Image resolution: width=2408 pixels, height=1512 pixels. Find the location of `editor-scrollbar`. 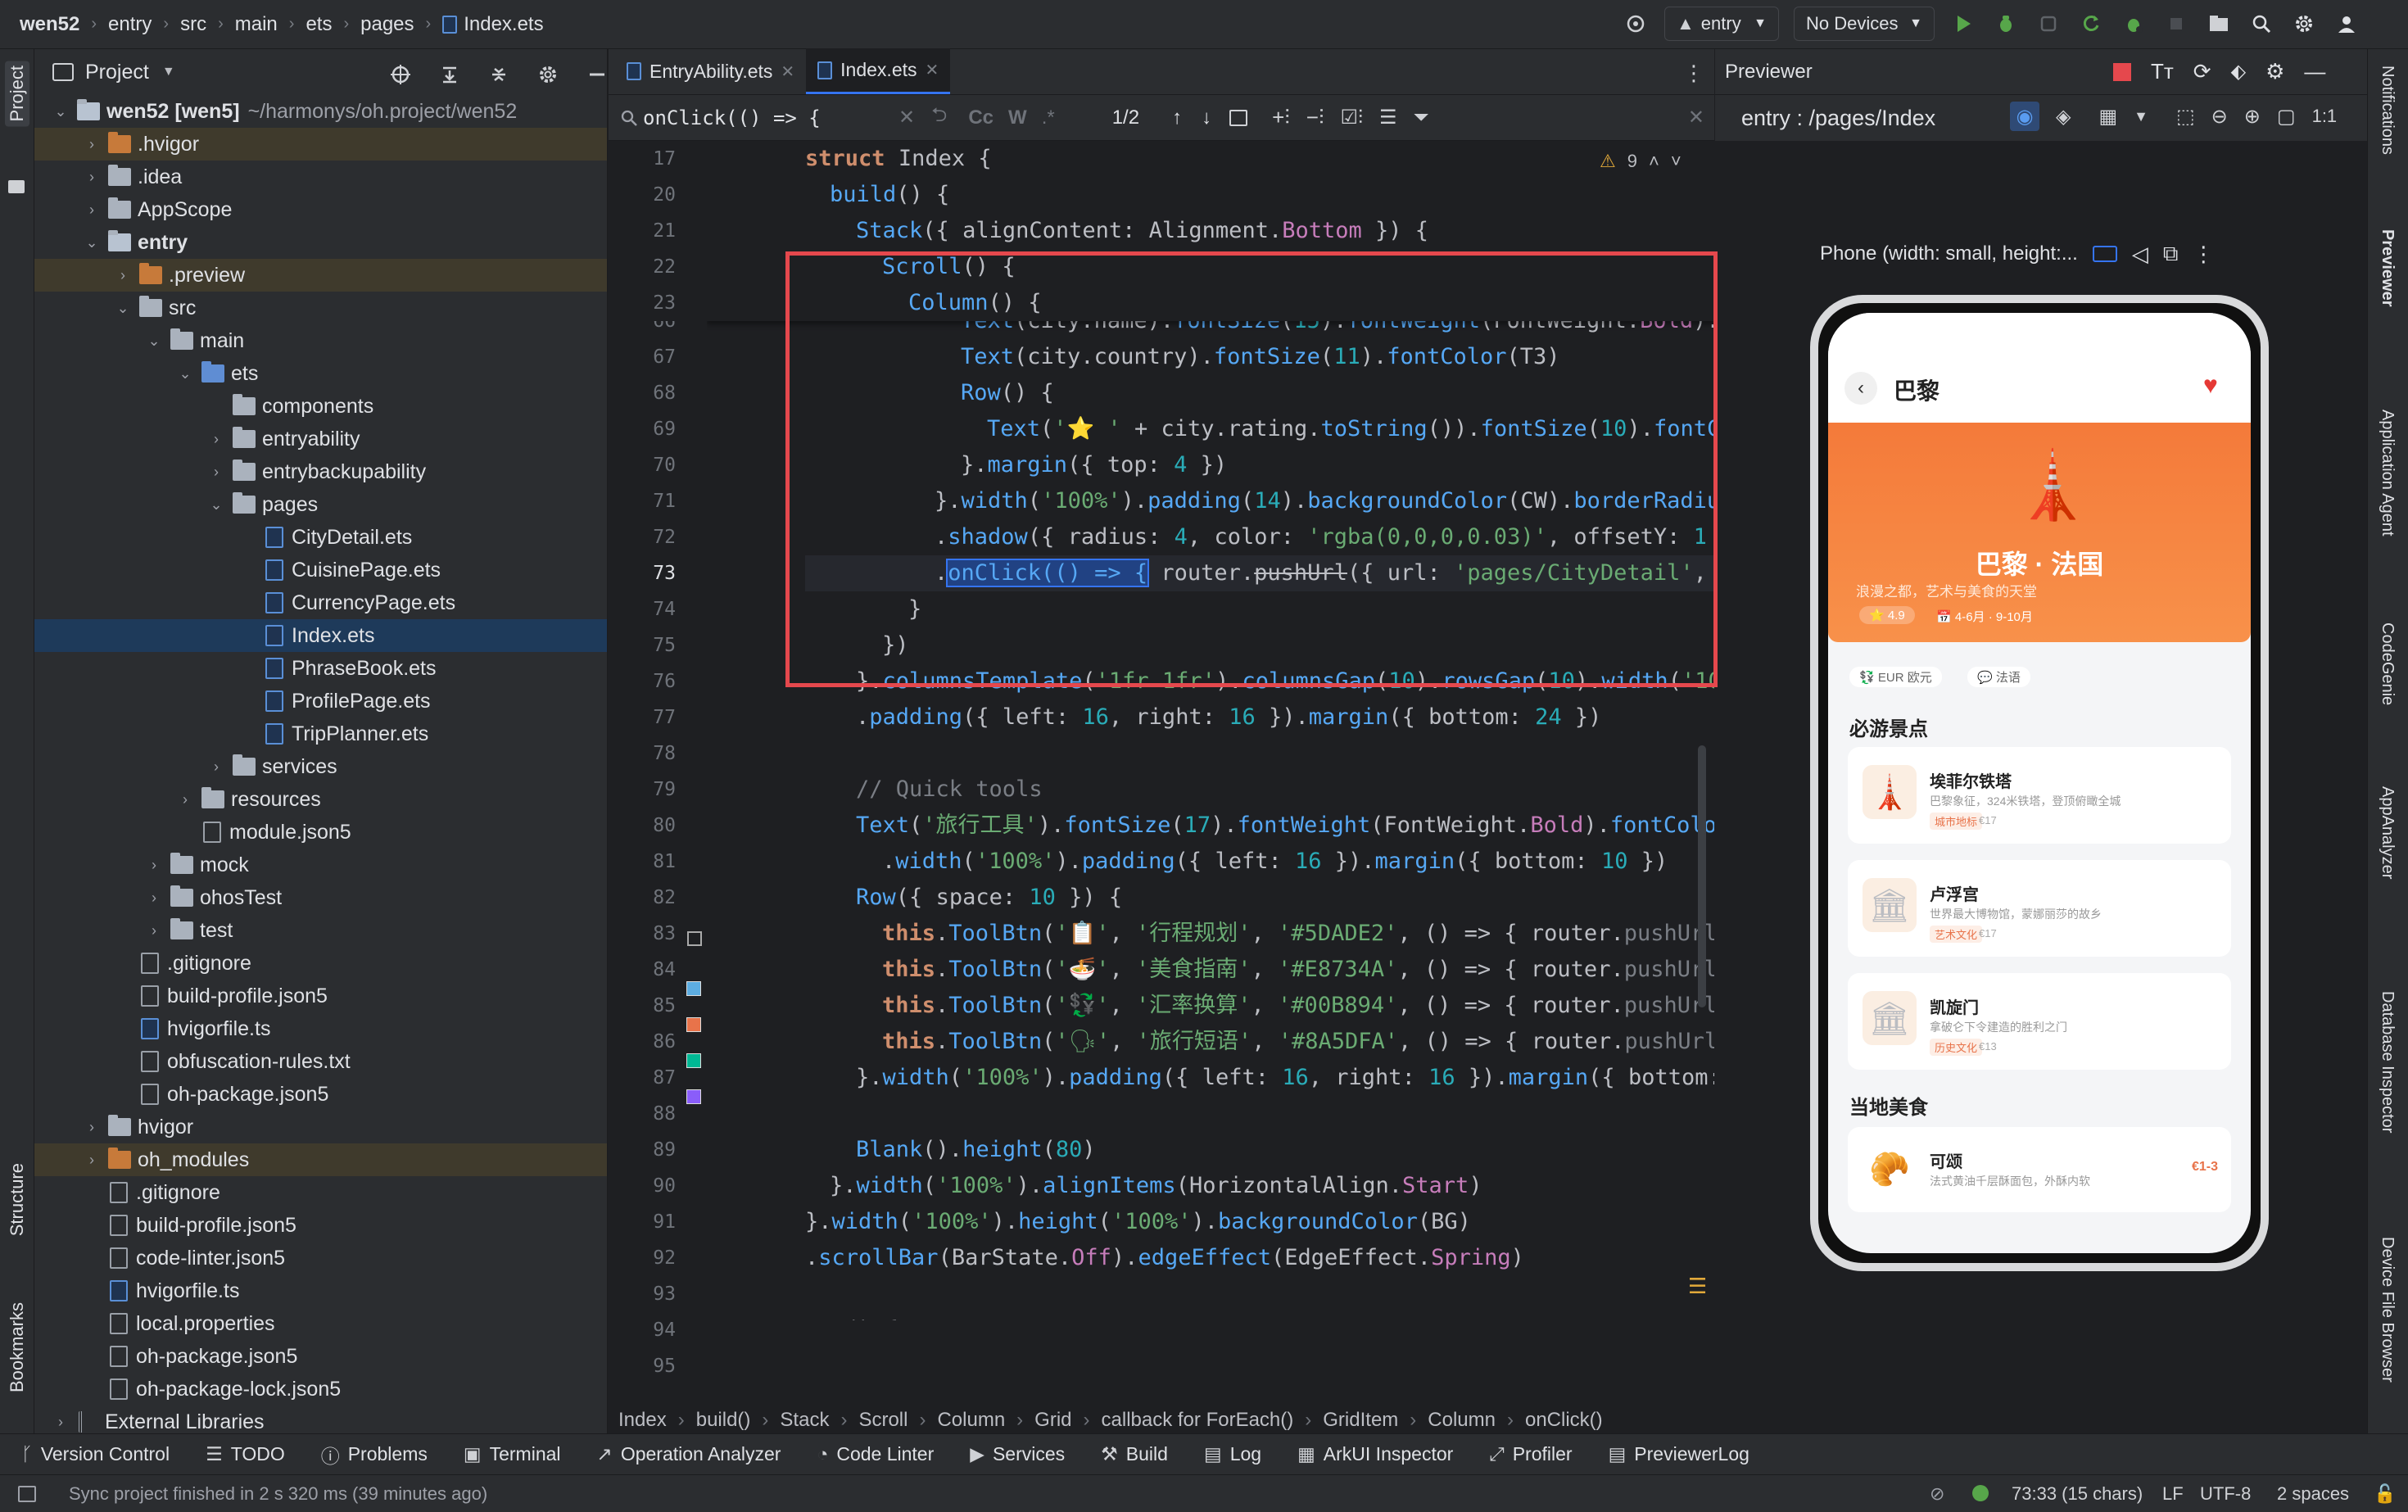

editor-scrollbar is located at coordinates (1702, 876).